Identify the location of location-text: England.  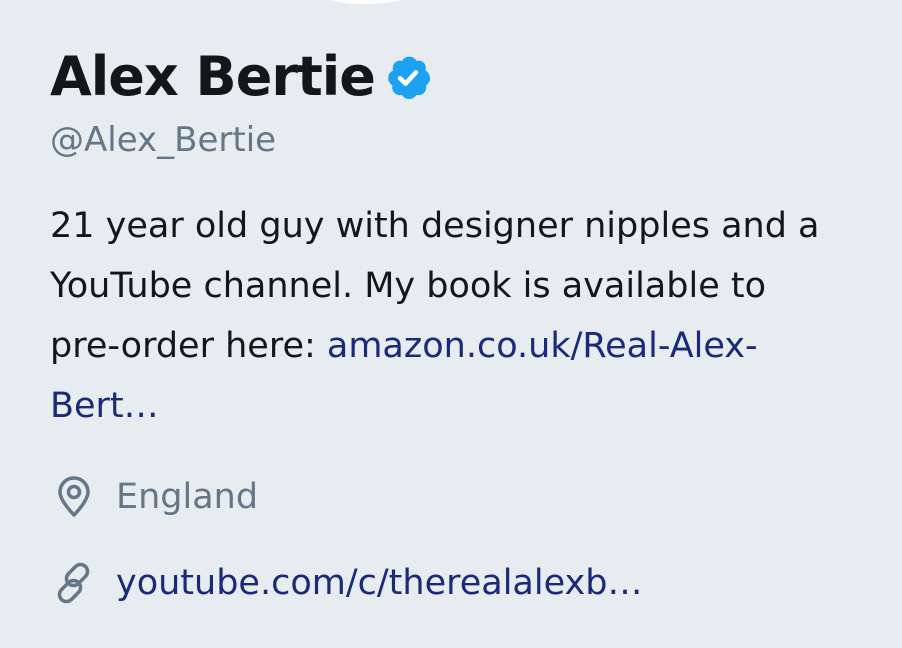
(187, 497).